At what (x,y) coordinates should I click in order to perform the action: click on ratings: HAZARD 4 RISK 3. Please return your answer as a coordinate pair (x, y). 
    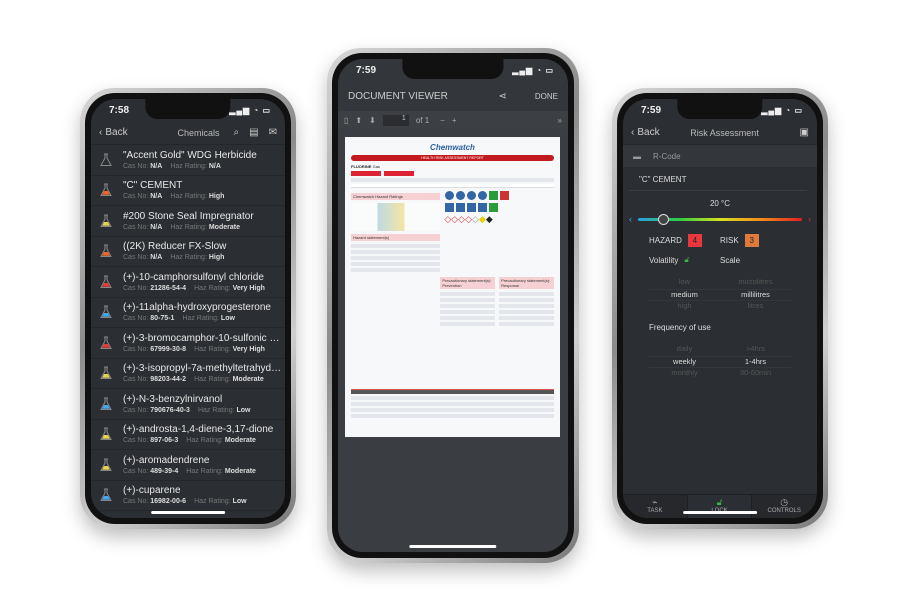
    Looking at the image, I should click on (720, 240).